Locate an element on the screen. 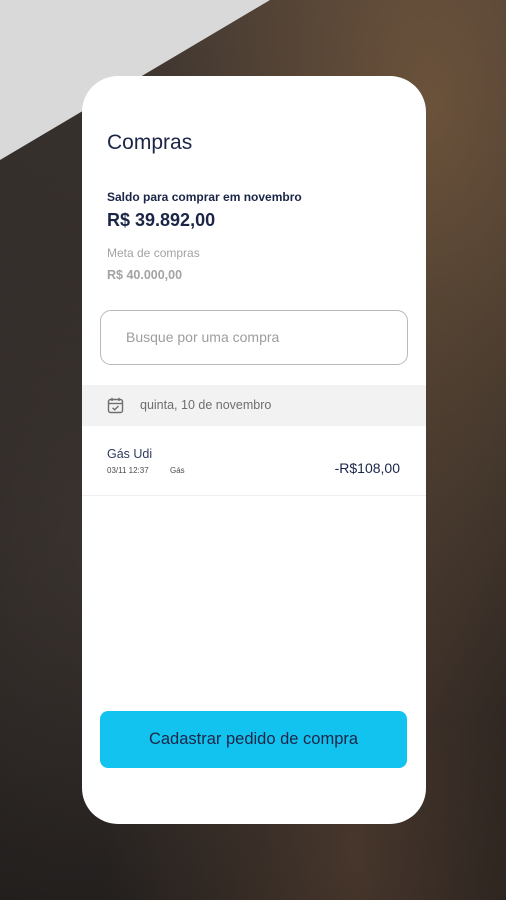  transaction-category: Gás is located at coordinates (177, 470).